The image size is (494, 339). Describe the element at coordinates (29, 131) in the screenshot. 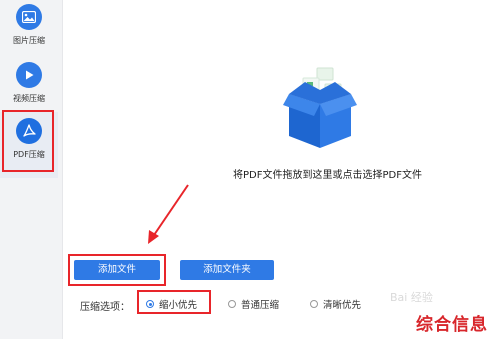

I see `pdf-acrobat-icon` at that location.